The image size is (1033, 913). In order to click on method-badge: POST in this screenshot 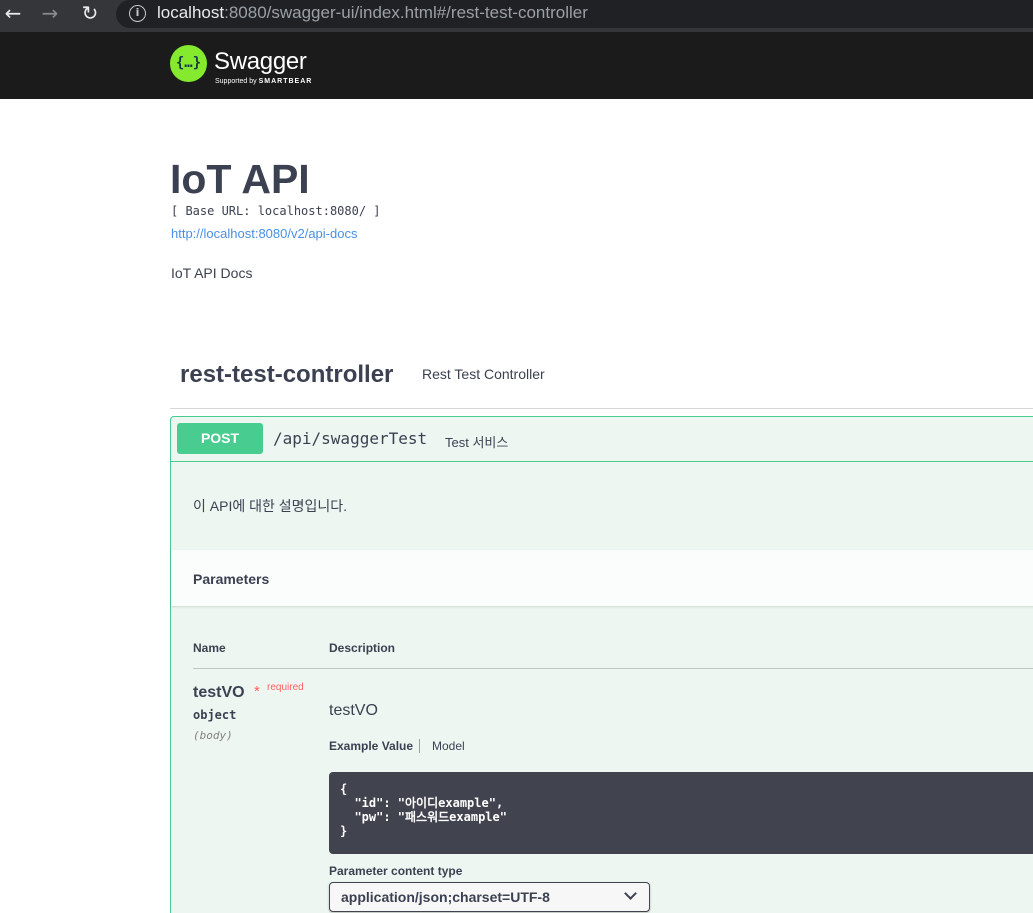, I will do `click(220, 438)`.